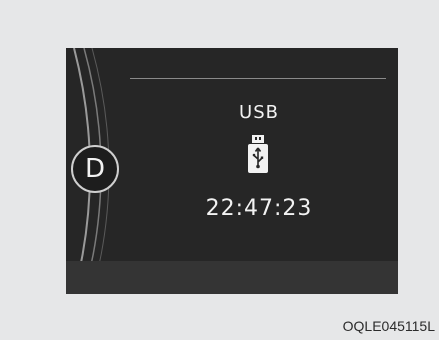 This screenshot has width=439, height=340. What do you see at coordinates (232, 112) in the screenshot?
I see `media-source: USB` at bounding box center [232, 112].